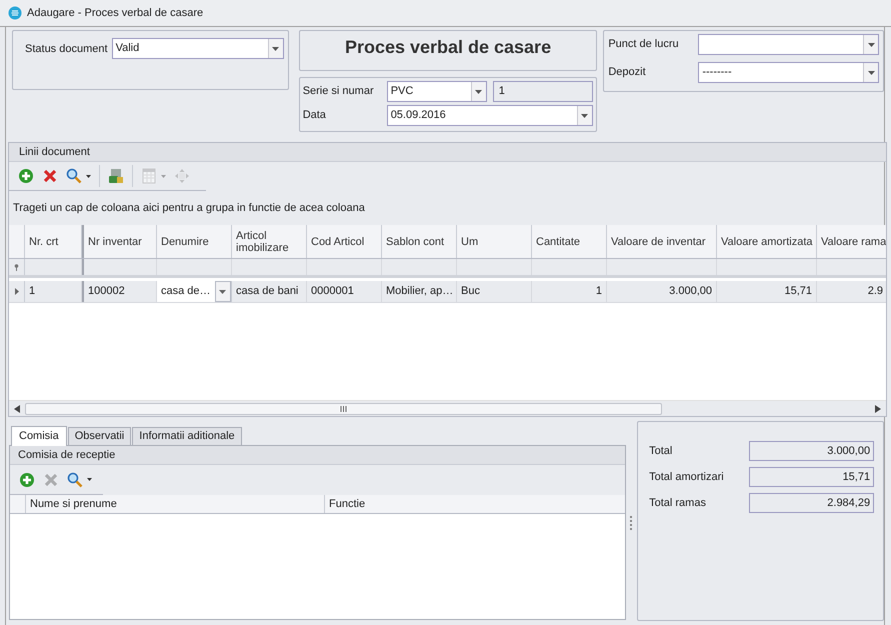 This screenshot has width=891, height=625. I want to click on scrollbar-thumb, so click(343, 408).